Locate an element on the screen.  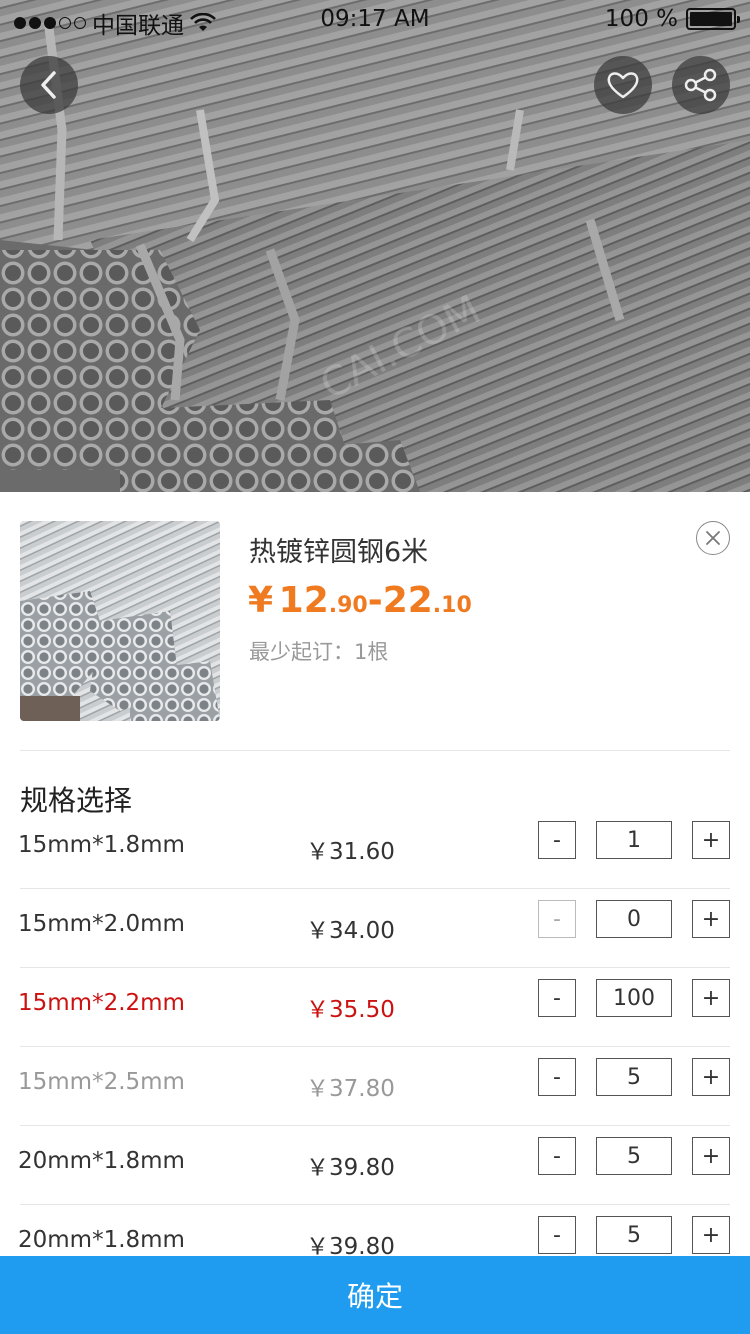
heart-icon is located at coordinates (623, 85).